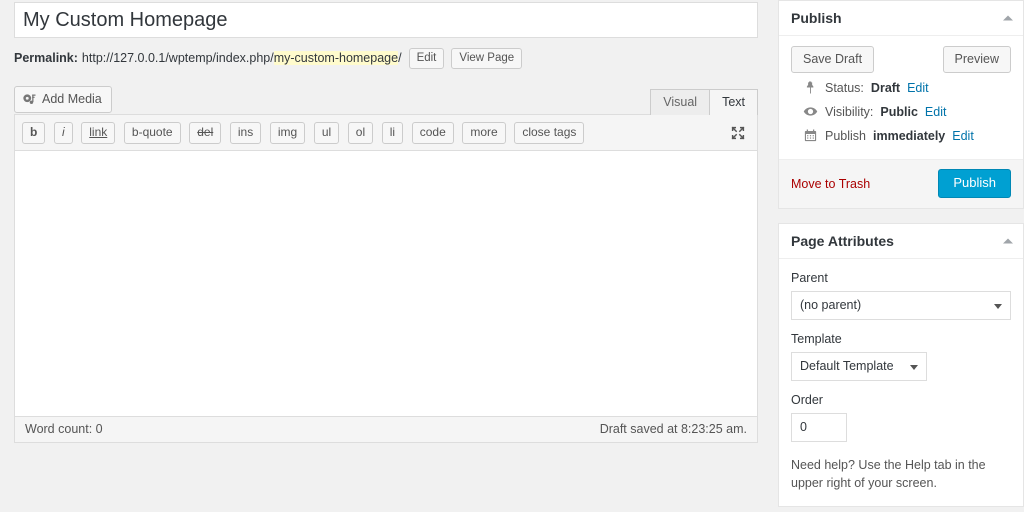  What do you see at coordinates (205, 133) in the screenshot?
I see `qt-button-del: del` at bounding box center [205, 133].